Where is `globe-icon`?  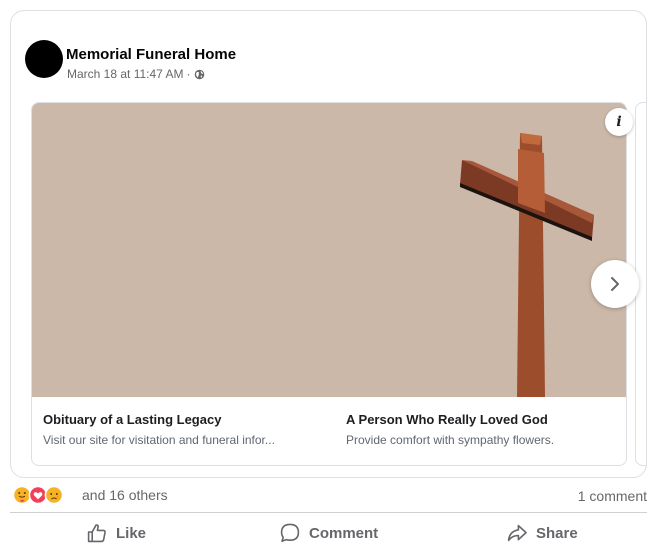 globe-icon is located at coordinates (199, 74).